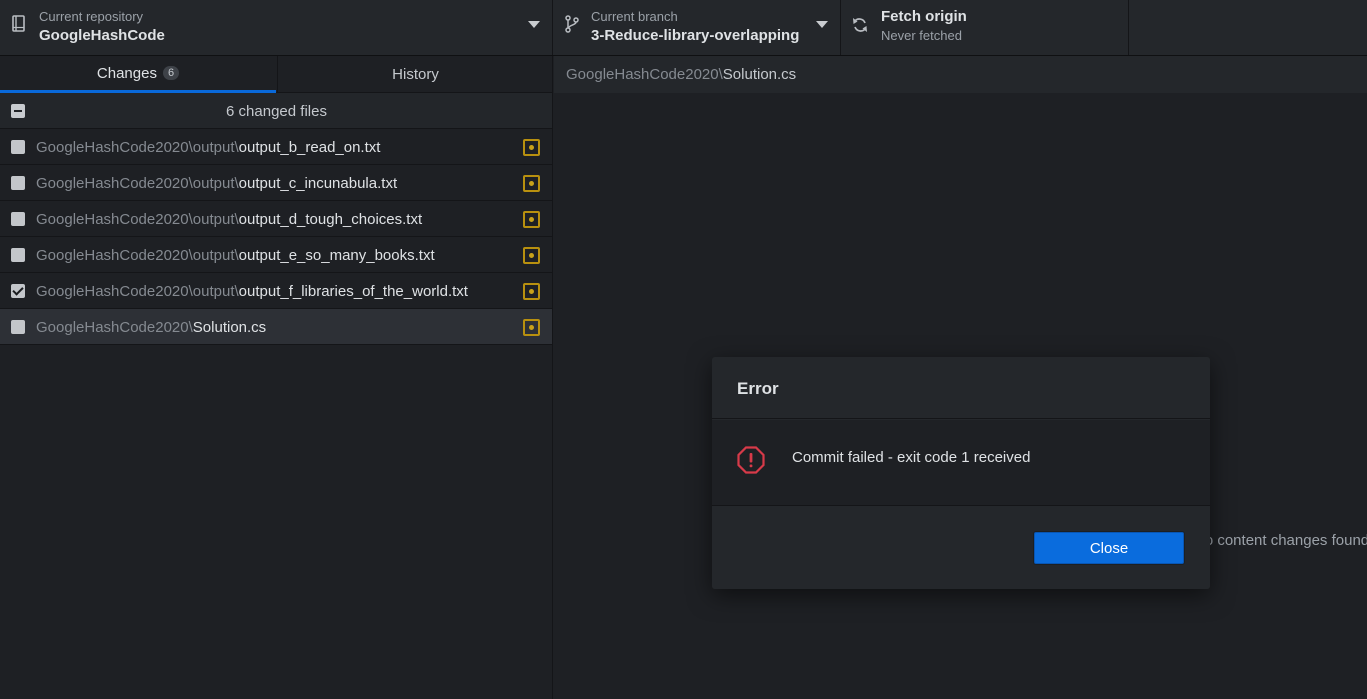  I want to click on diff-file-dir: GoogleHashCode2020\, so click(644, 74).